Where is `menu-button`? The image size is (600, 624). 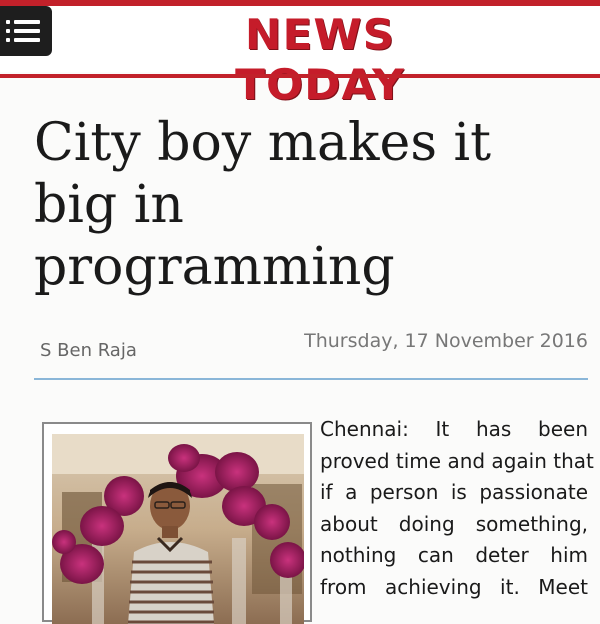
menu-button is located at coordinates (26, 31).